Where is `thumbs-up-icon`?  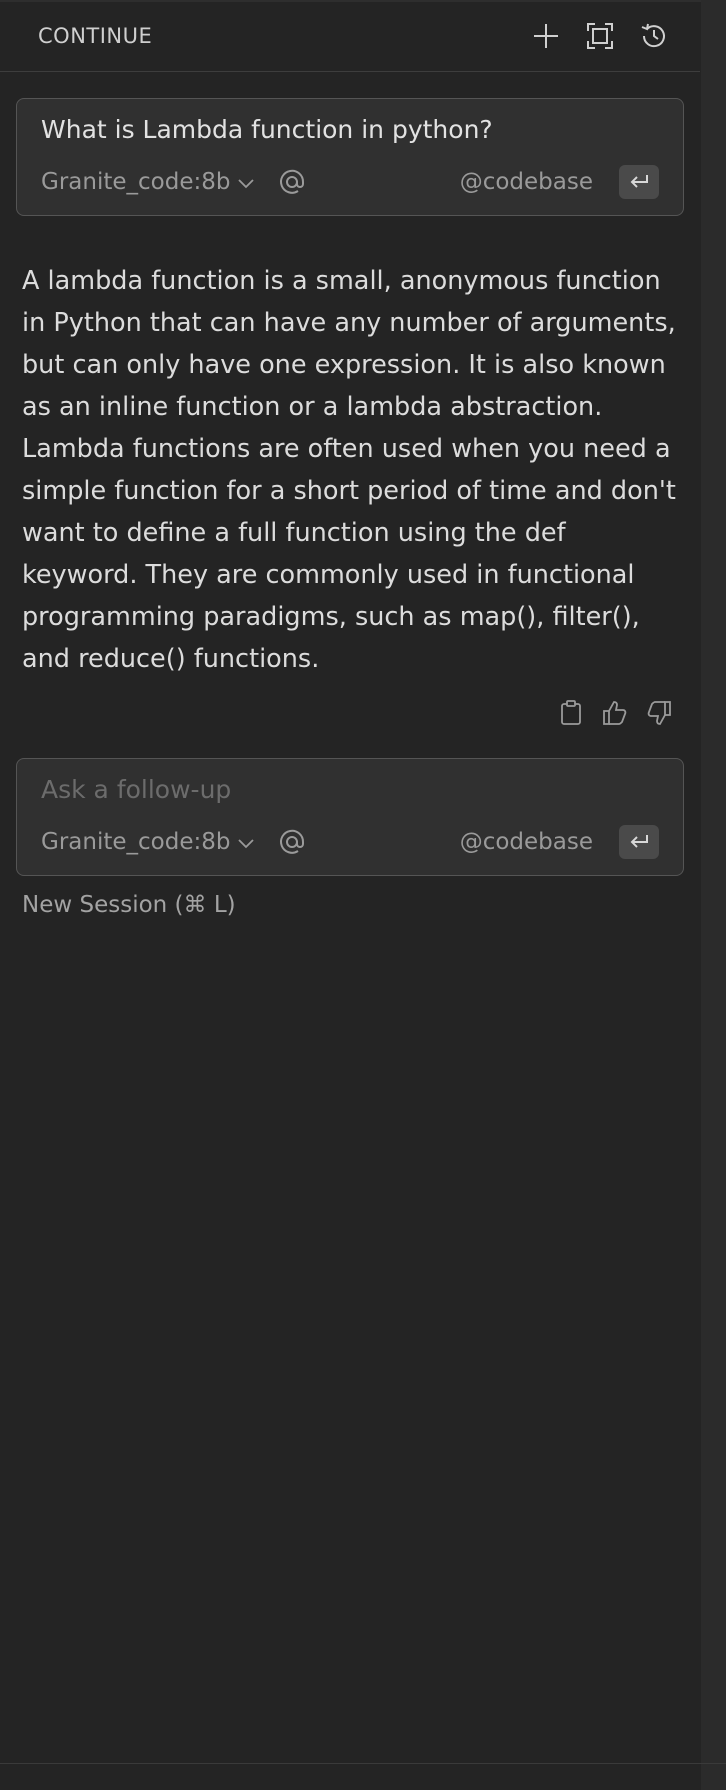 thumbs-up-icon is located at coordinates (615, 713).